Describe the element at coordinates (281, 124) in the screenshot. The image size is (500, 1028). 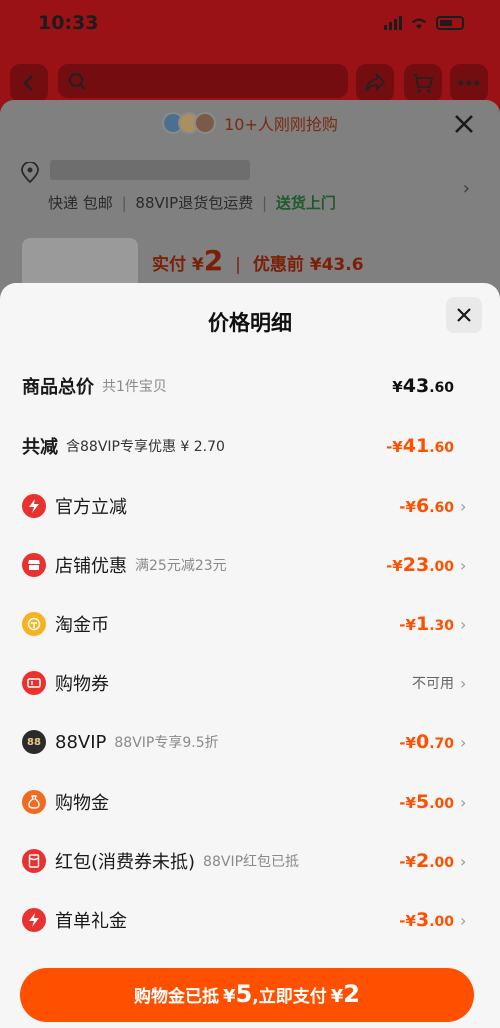
I see `promo-text: 10+人刚刚抢购` at that location.